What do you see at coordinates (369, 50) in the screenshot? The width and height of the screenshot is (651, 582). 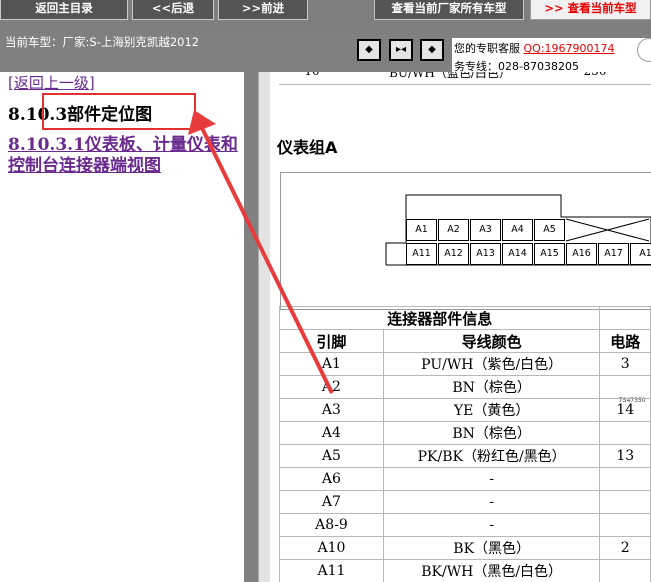 I see `left-layout-button: ◆` at bounding box center [369, 50].